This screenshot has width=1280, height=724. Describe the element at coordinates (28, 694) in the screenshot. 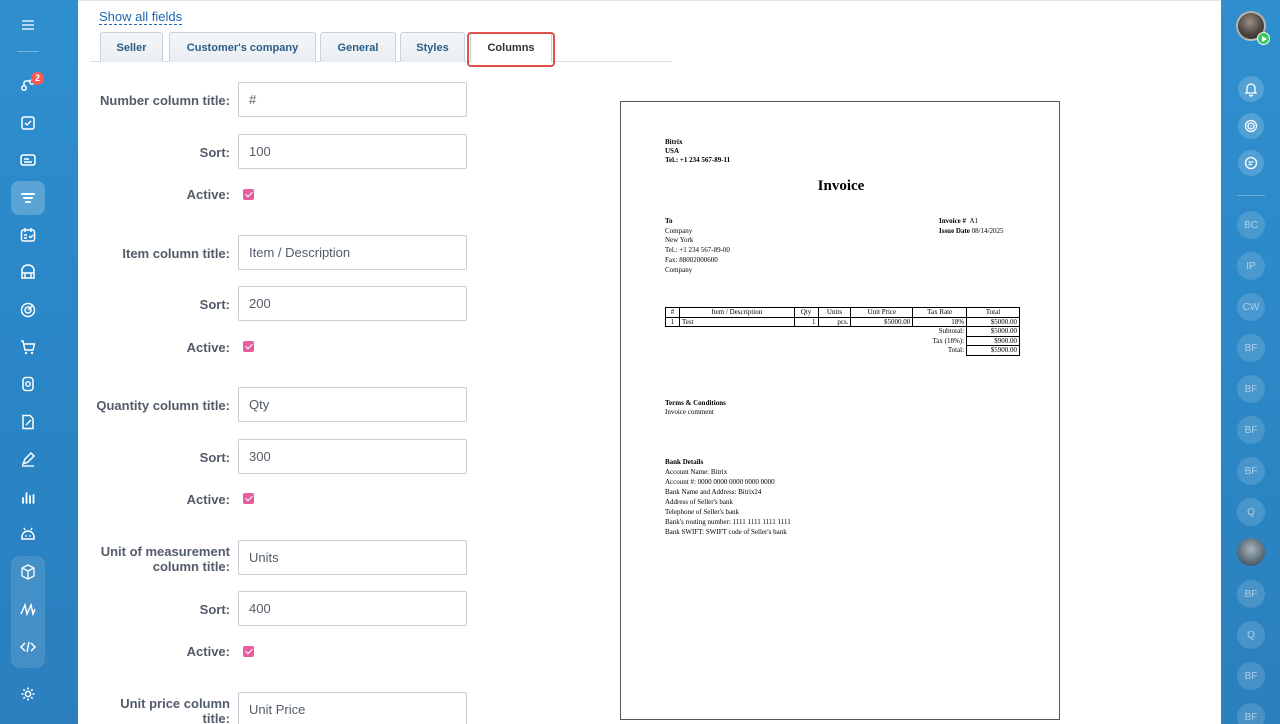

I see `settings-gear-icon` at that location.